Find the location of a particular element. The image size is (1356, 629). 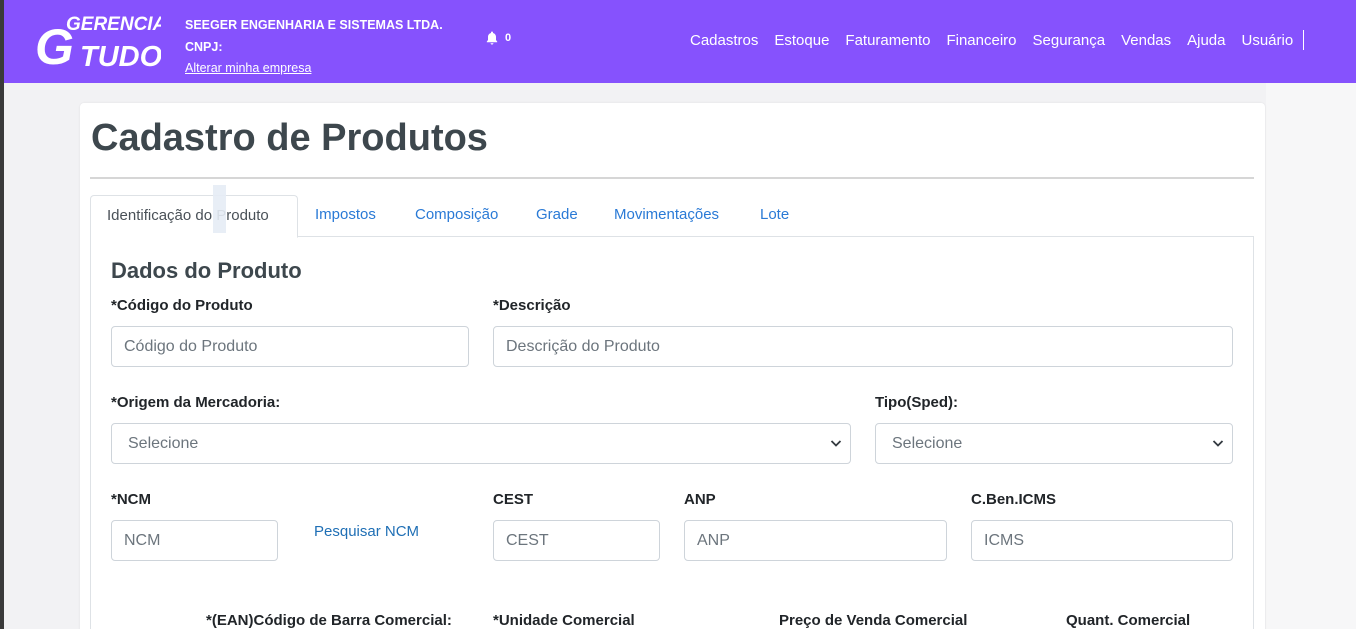

origem-select: Selecione is located at coordinates (481, 443).